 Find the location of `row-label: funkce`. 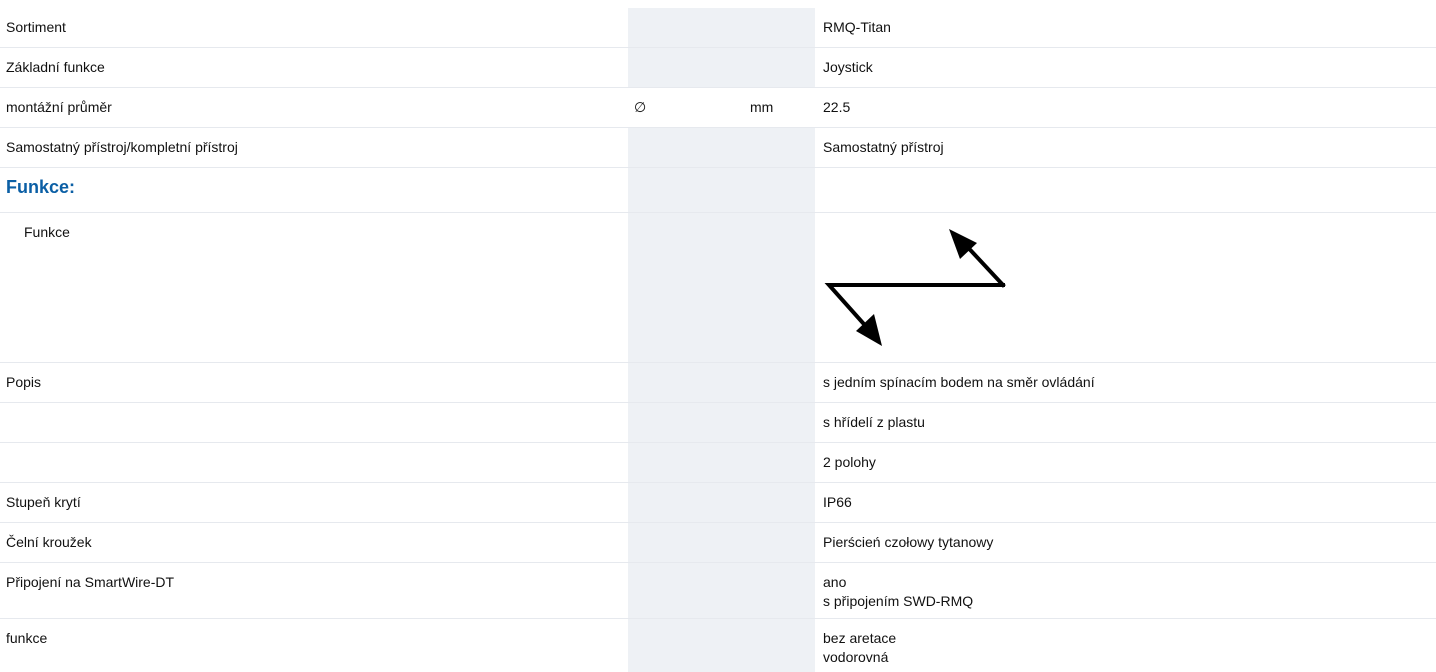

row-label: funkce is located at coordinates (27, 638).